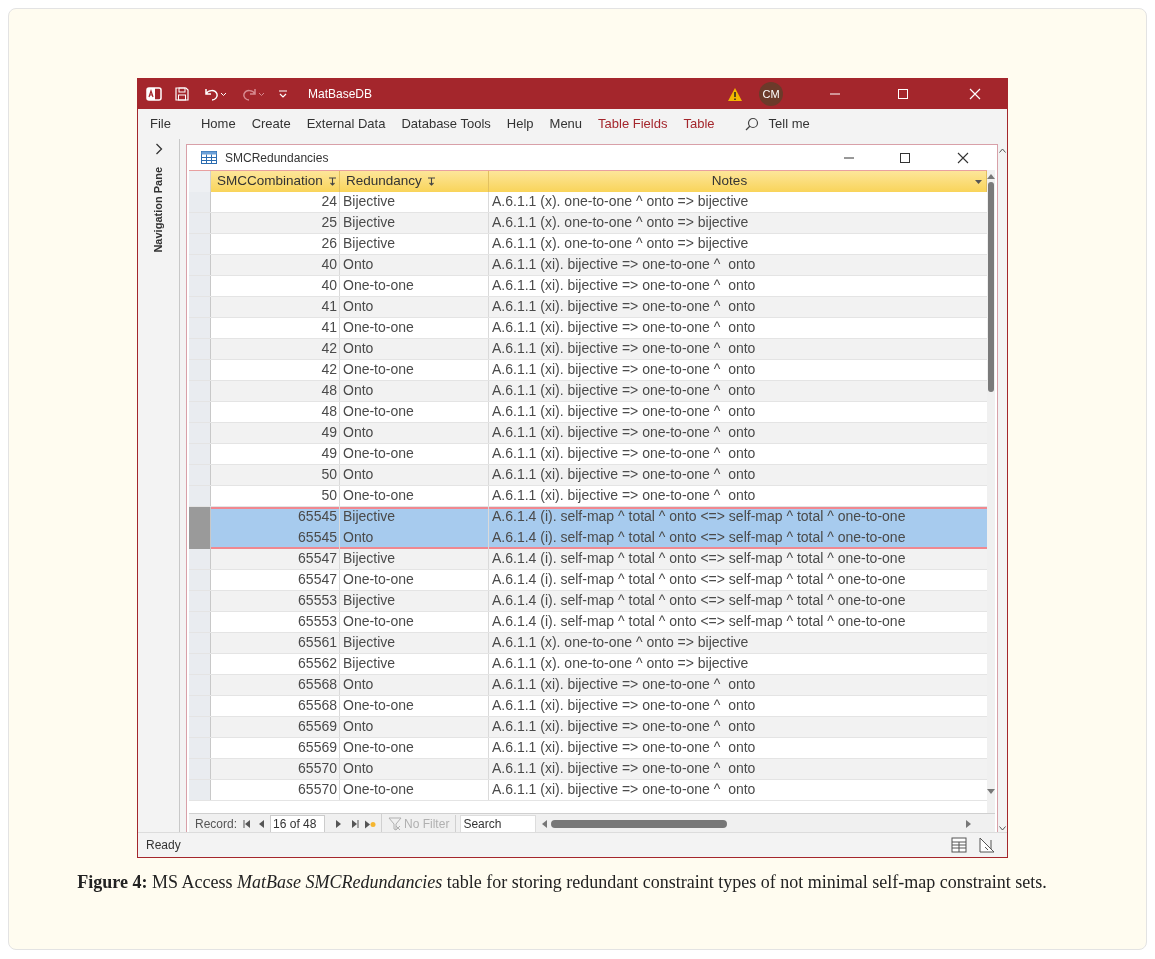 This screenshot has height=959, width=1155. Describe the element at coordinates (446, 124) in the screenshot. I see `ribbon-tab: Database Tools` at that location.